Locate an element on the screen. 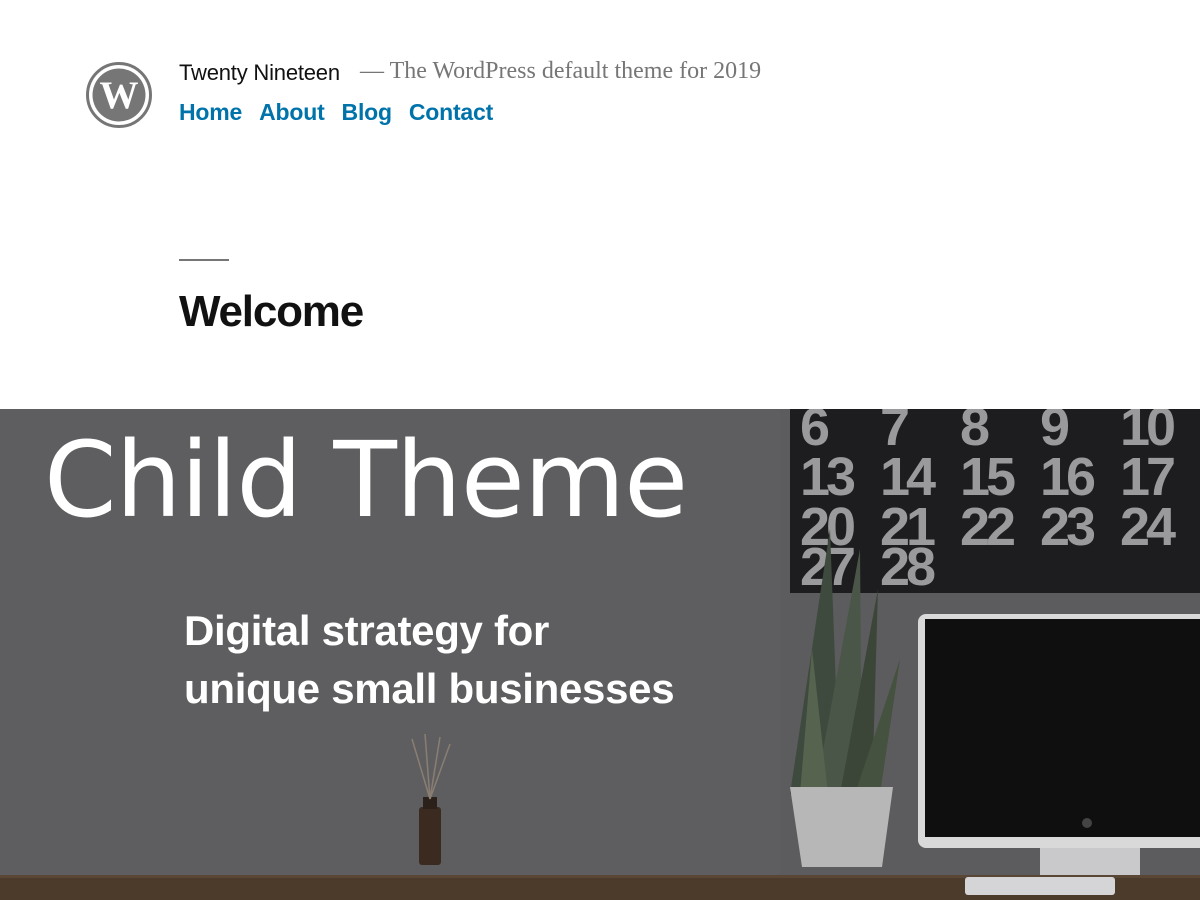 This screenshot has width=1200, height=900. desk is located at coordinates (600, 887).